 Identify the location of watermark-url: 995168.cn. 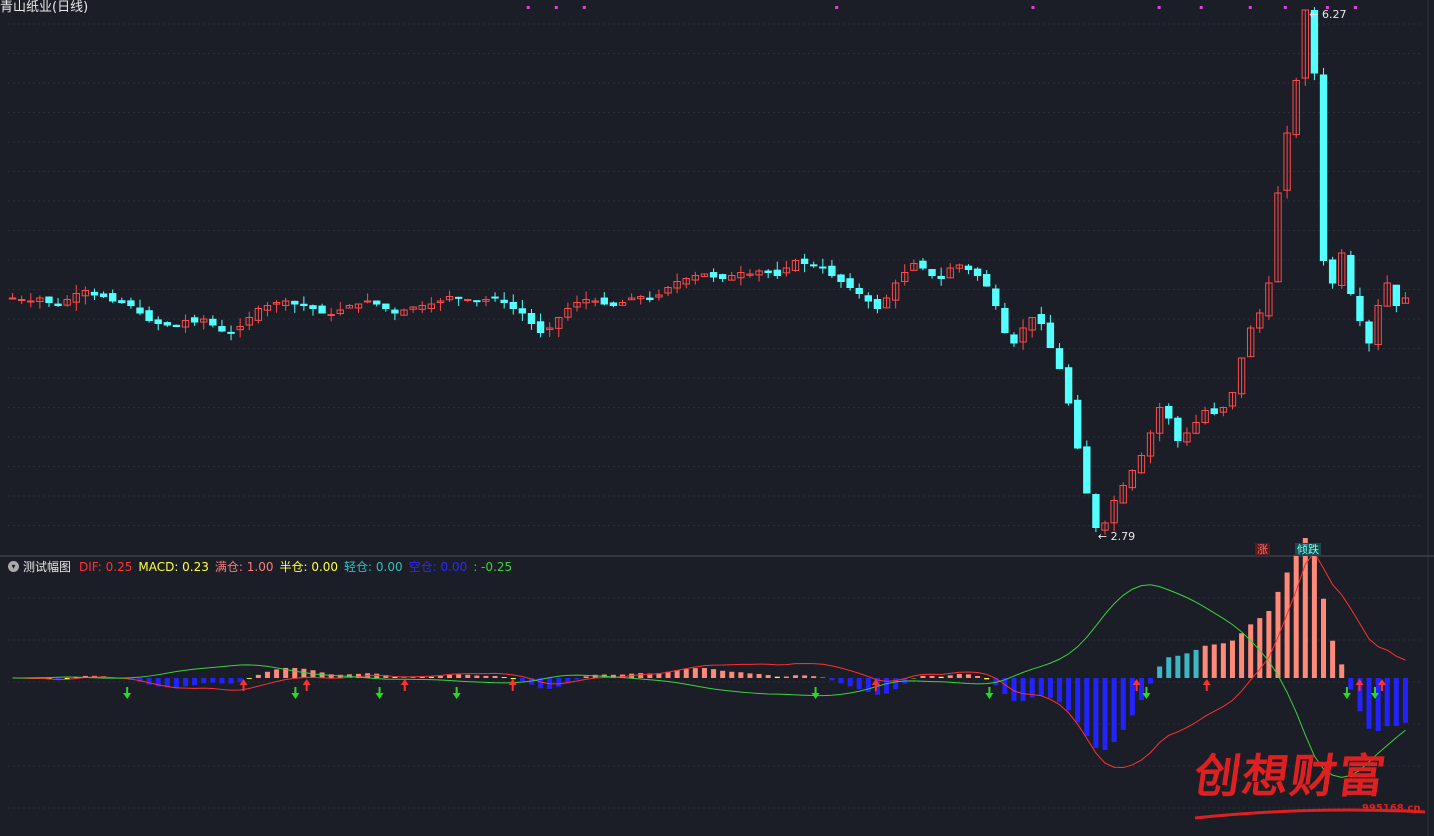
(1391, 808).